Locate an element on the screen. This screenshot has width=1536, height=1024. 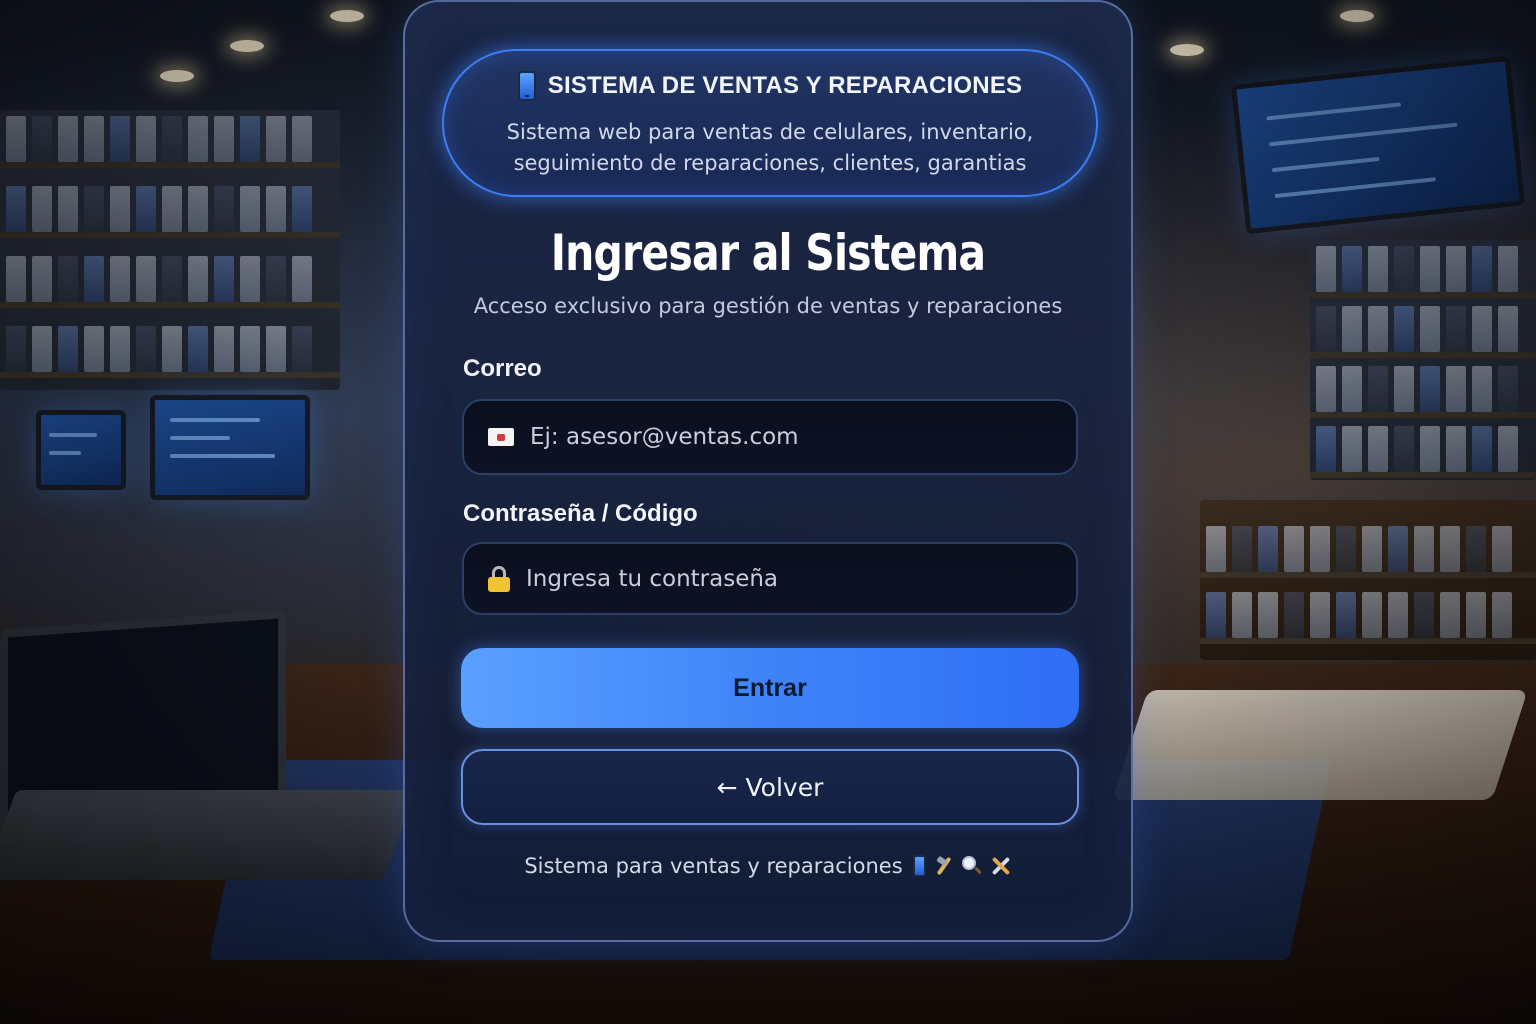
envelope-icon is located at coordinates (501, 437).